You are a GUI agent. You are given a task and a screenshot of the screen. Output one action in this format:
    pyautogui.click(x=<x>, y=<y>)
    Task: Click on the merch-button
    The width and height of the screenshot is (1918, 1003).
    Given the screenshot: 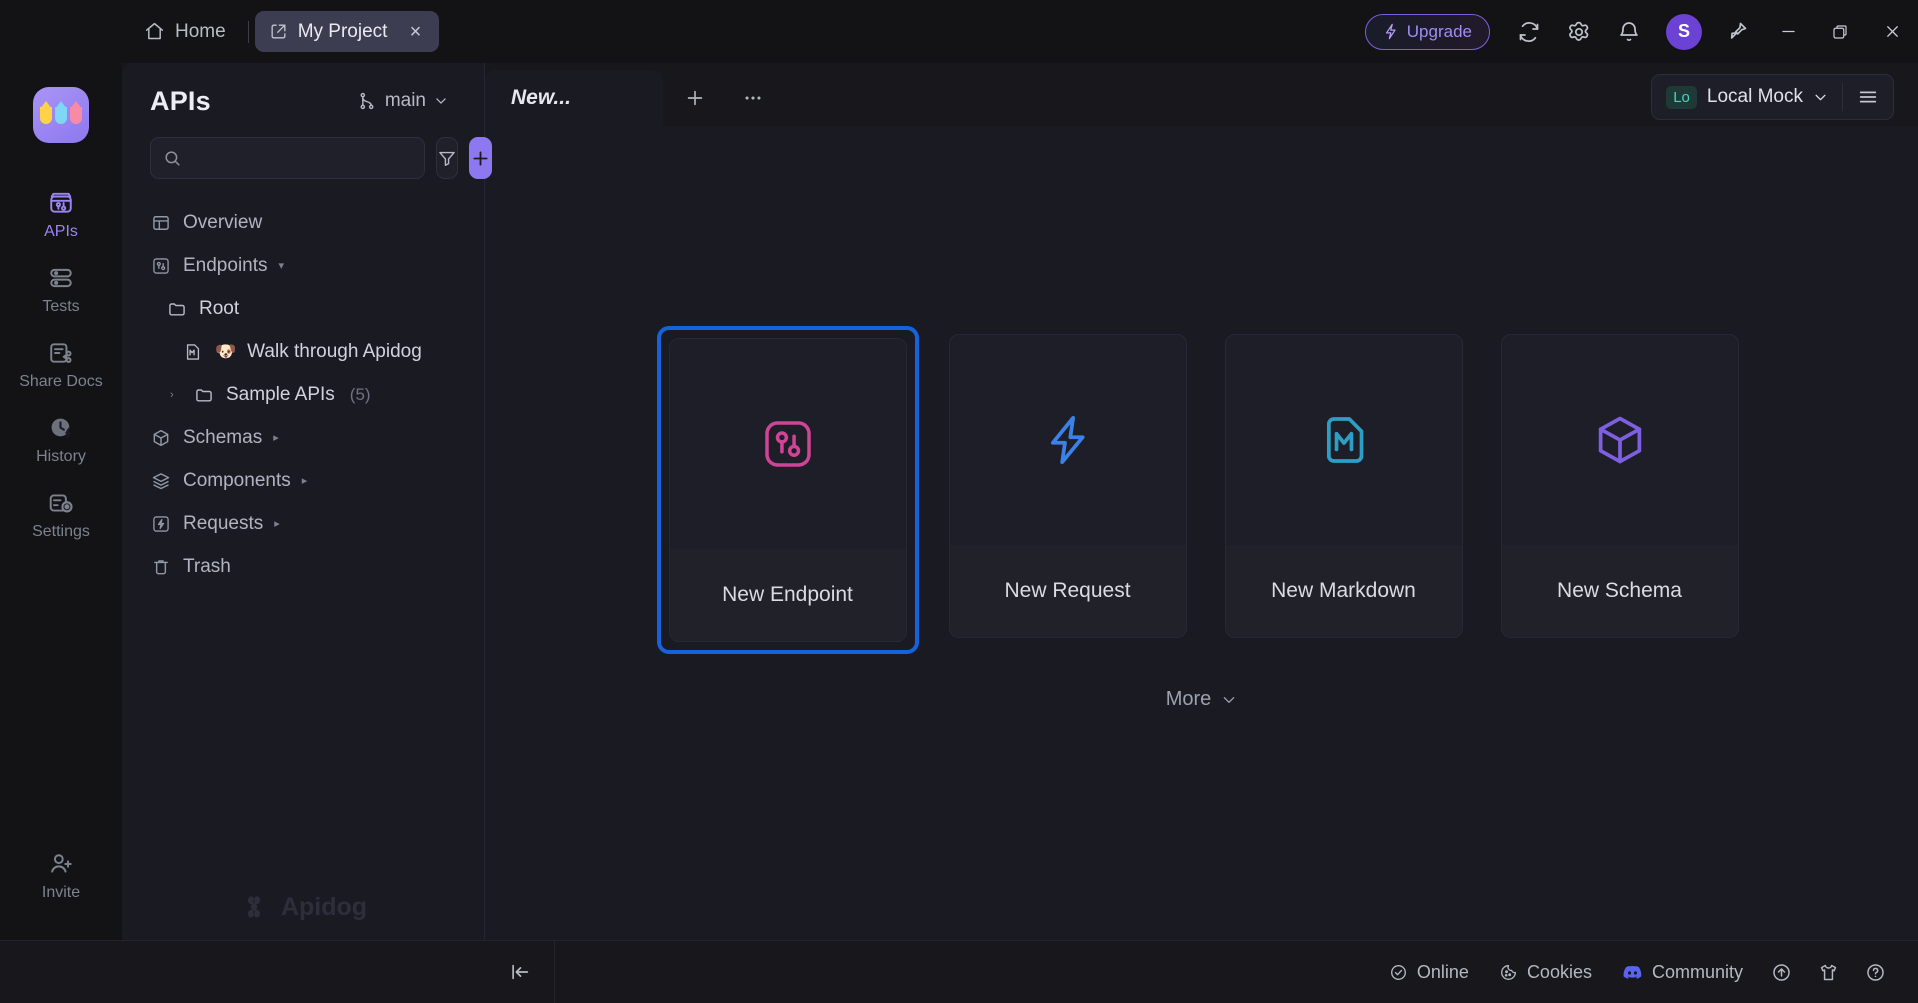 What is the action you would take?
    pyautogui.click(x=1828, y=972)
    